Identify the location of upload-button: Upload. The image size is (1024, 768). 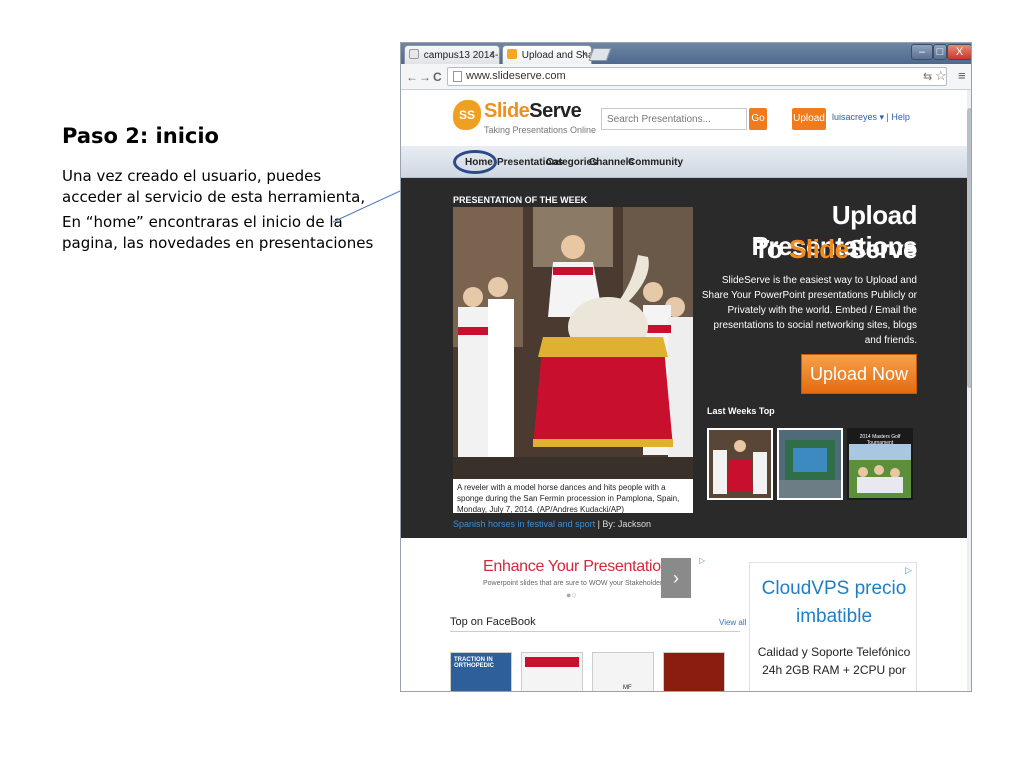
(809, 119).